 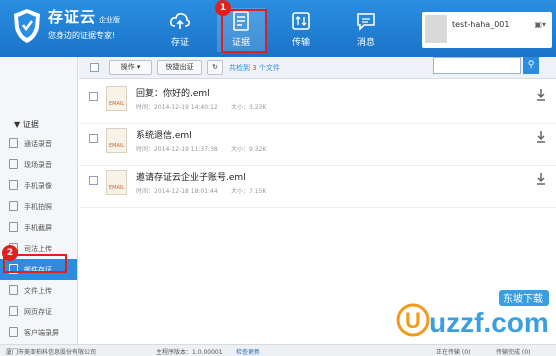 What do you see at coordinates (453, 351) in the screenshot?
I see `transferring-count: 正在传输 (0)` at bounding box center [453, 351].